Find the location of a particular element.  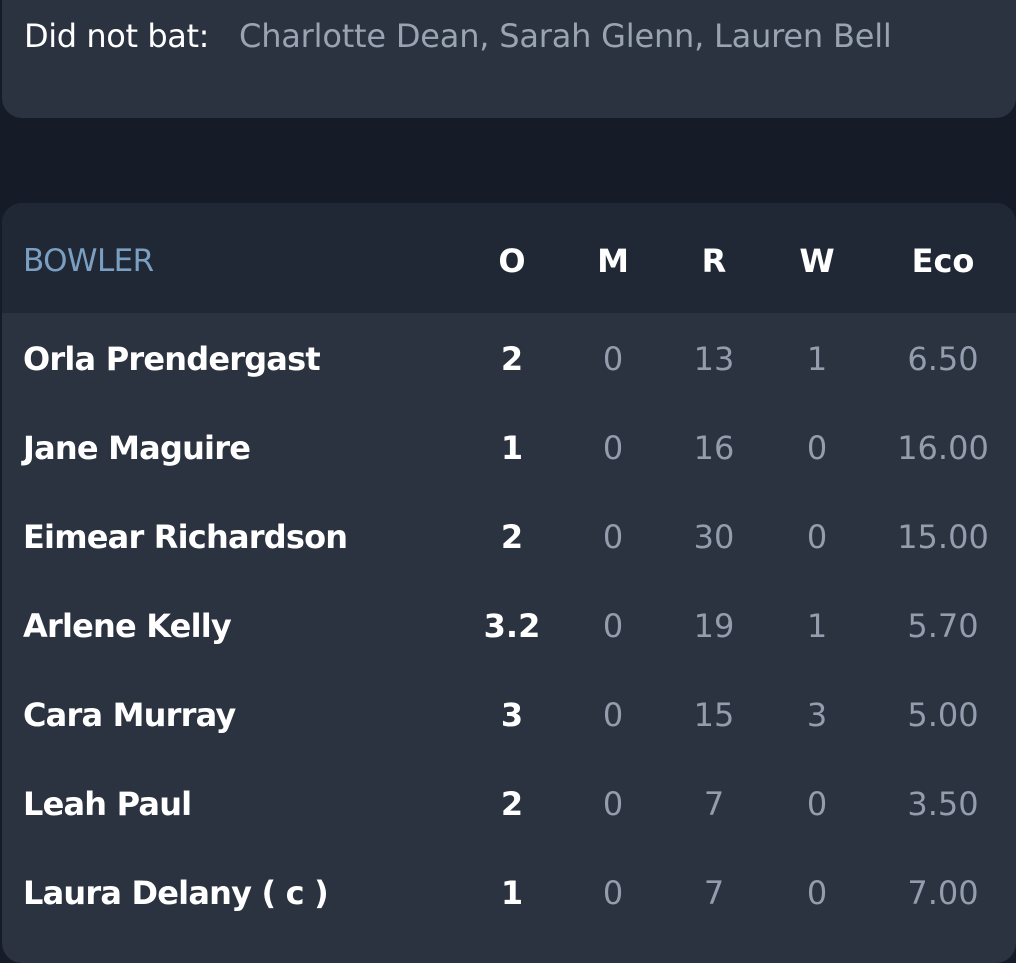

economy-value: 15.00 is located at coordinates (943, 537).